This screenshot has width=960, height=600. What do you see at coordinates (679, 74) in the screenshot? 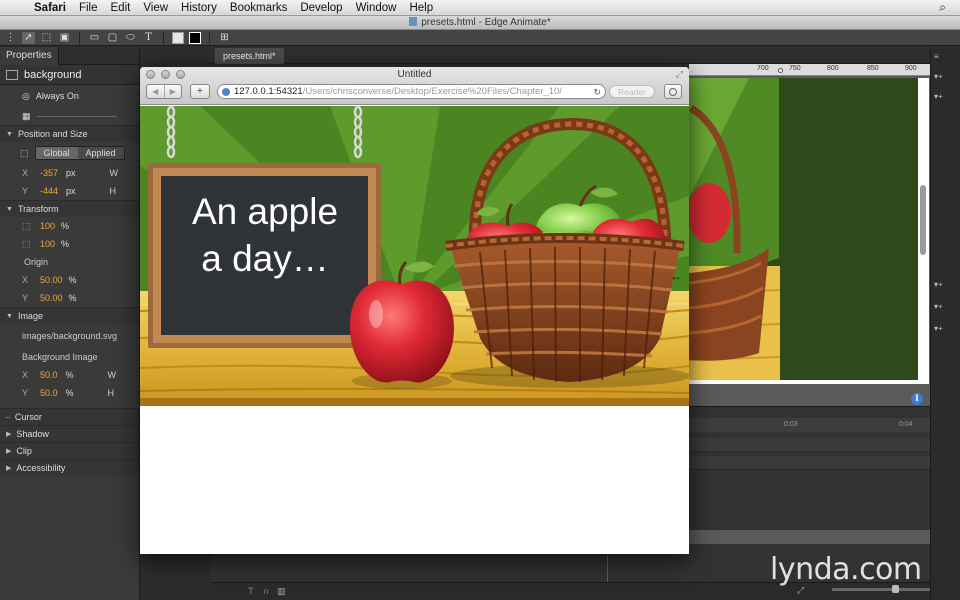
I see `fullscreen-icon: ⤢` at bounding box center [679, 74].